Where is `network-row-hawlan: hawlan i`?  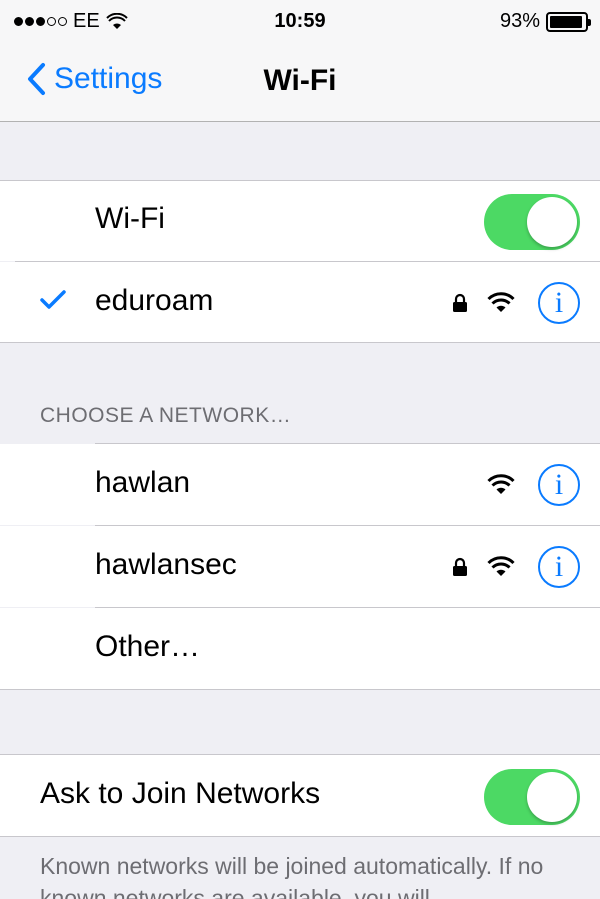
network-row-hawlan: hawlan i is located at coordinates (300, 484).